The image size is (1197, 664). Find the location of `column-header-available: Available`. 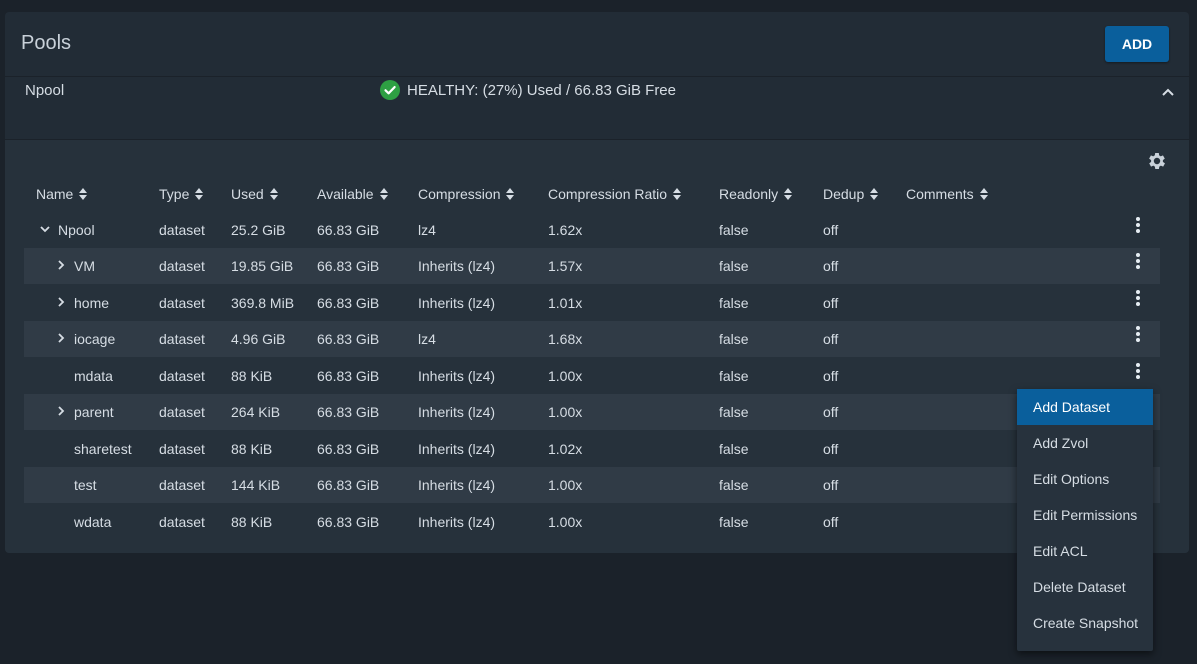

column-header-available: Available is located at coordinates (352, 194).